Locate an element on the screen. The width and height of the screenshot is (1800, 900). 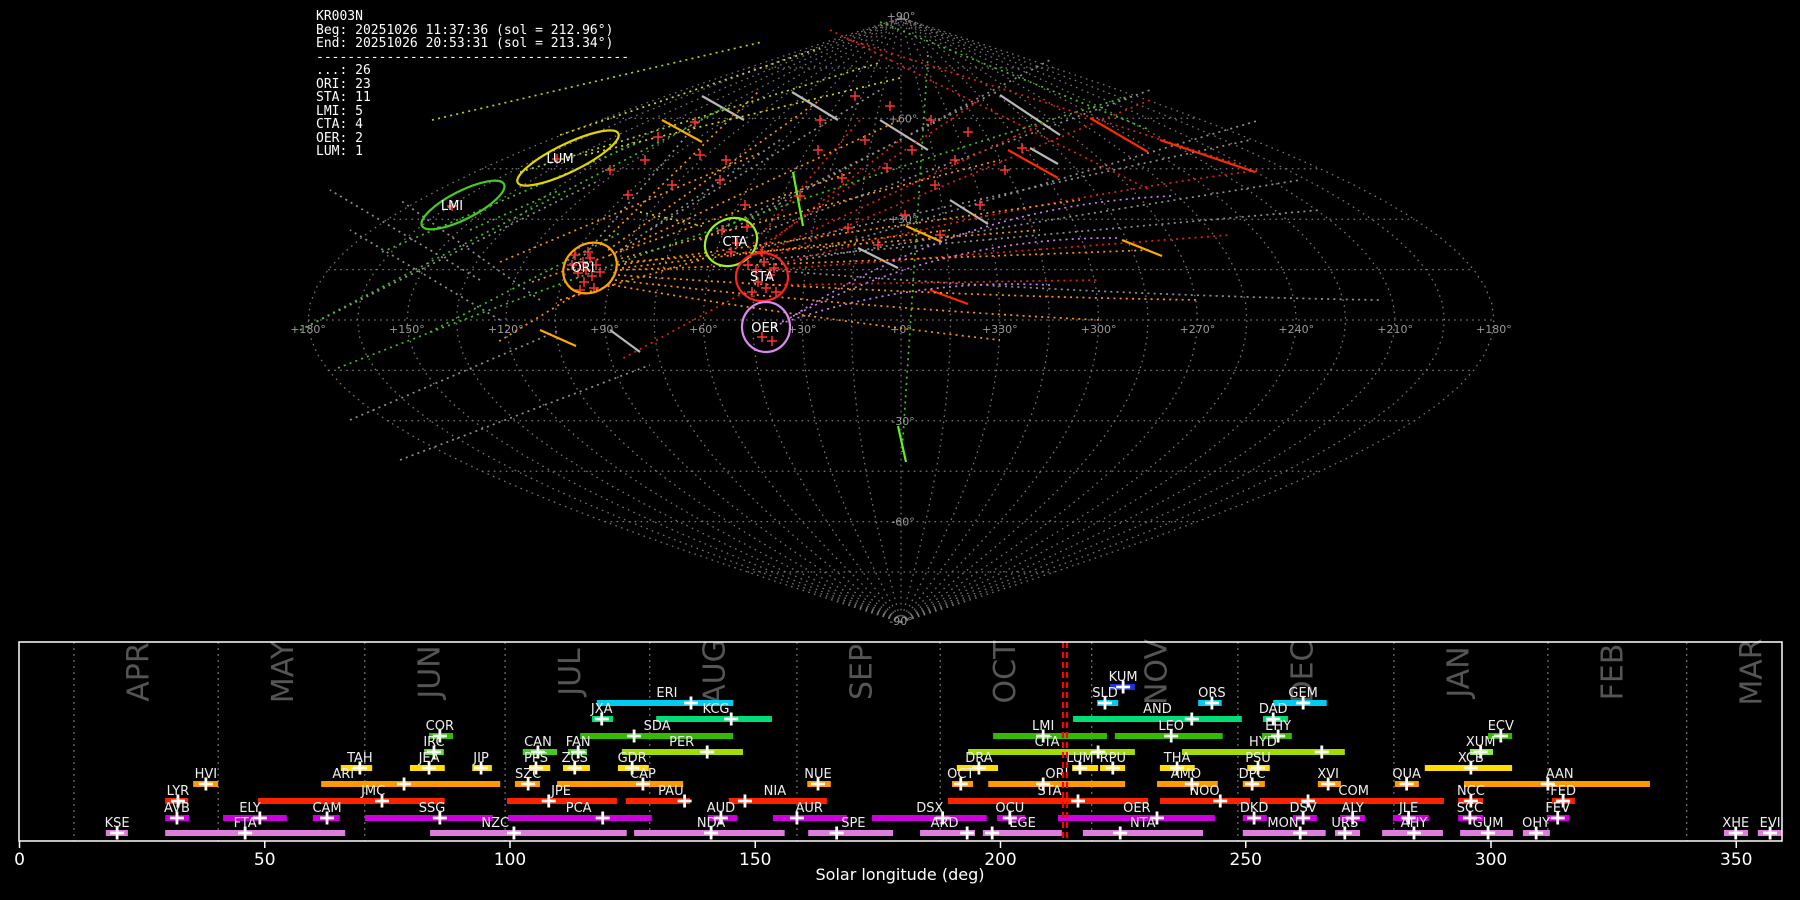
shower-label-CAM: CAM is located at coordinates (326, 808).